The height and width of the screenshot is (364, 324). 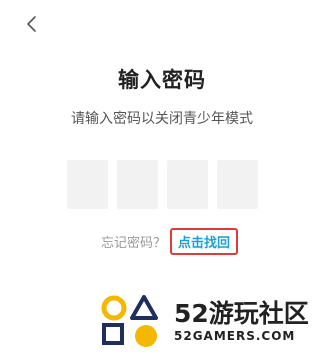 I want to click on watermark-logo, so click(x=134, y=321).